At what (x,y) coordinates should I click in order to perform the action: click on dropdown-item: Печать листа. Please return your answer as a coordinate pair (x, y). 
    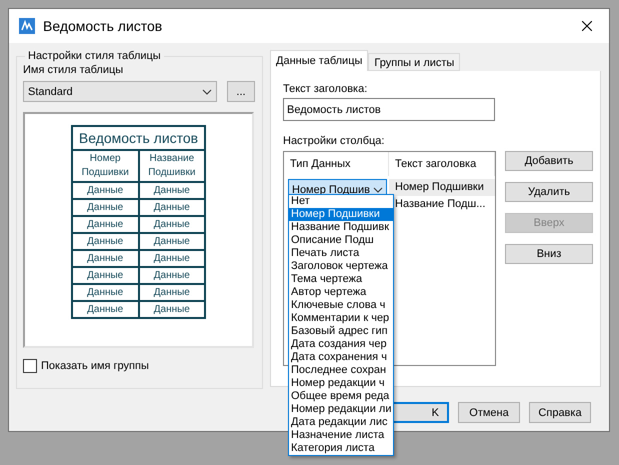
    Looking at the image, I should click on (341, 253).